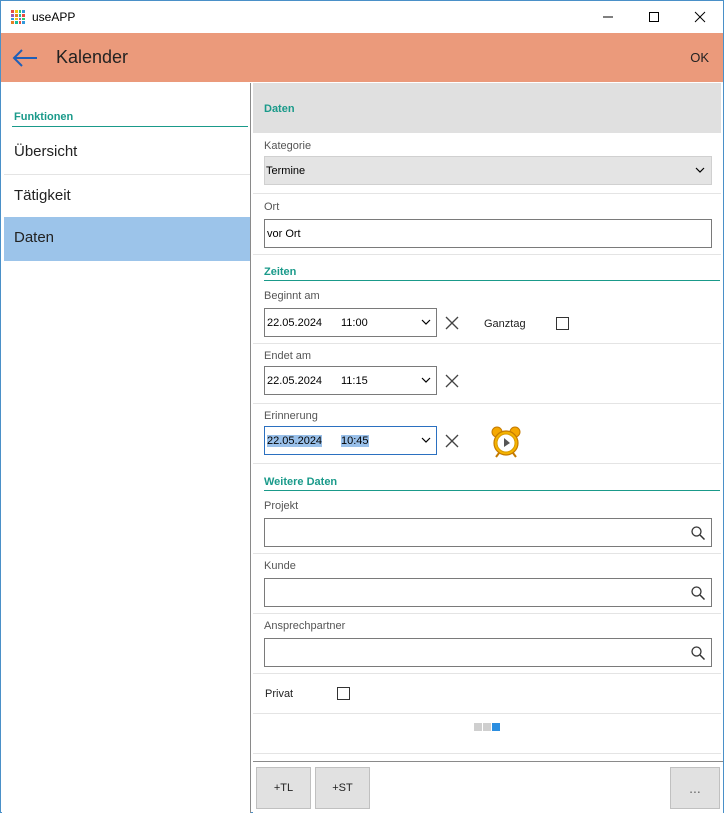 This screenshot has height=813, width=724. Describe the element at coordinates (488, 233) in the screenshot. I see `ort-input: vor Ort` at that location.